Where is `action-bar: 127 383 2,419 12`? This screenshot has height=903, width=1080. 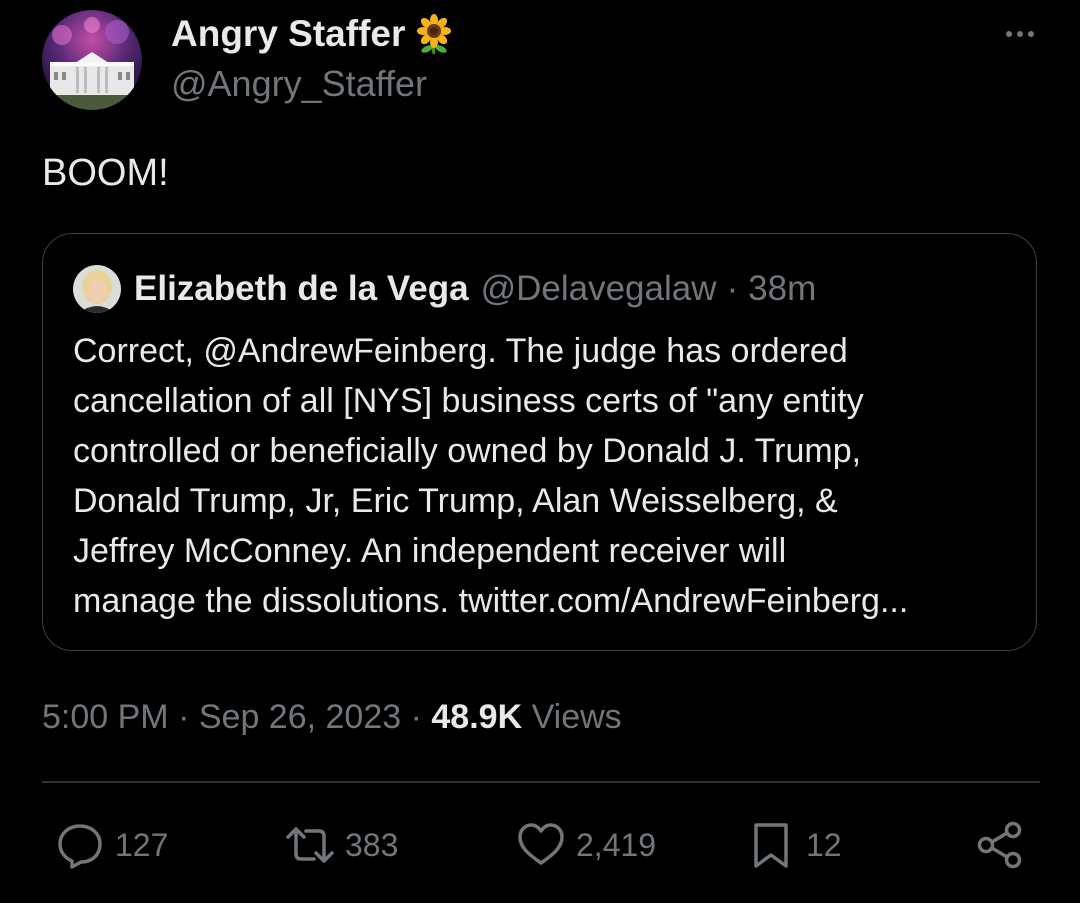
action-bar: 127 383 2,419 12 is located at coordinates (540, 845).